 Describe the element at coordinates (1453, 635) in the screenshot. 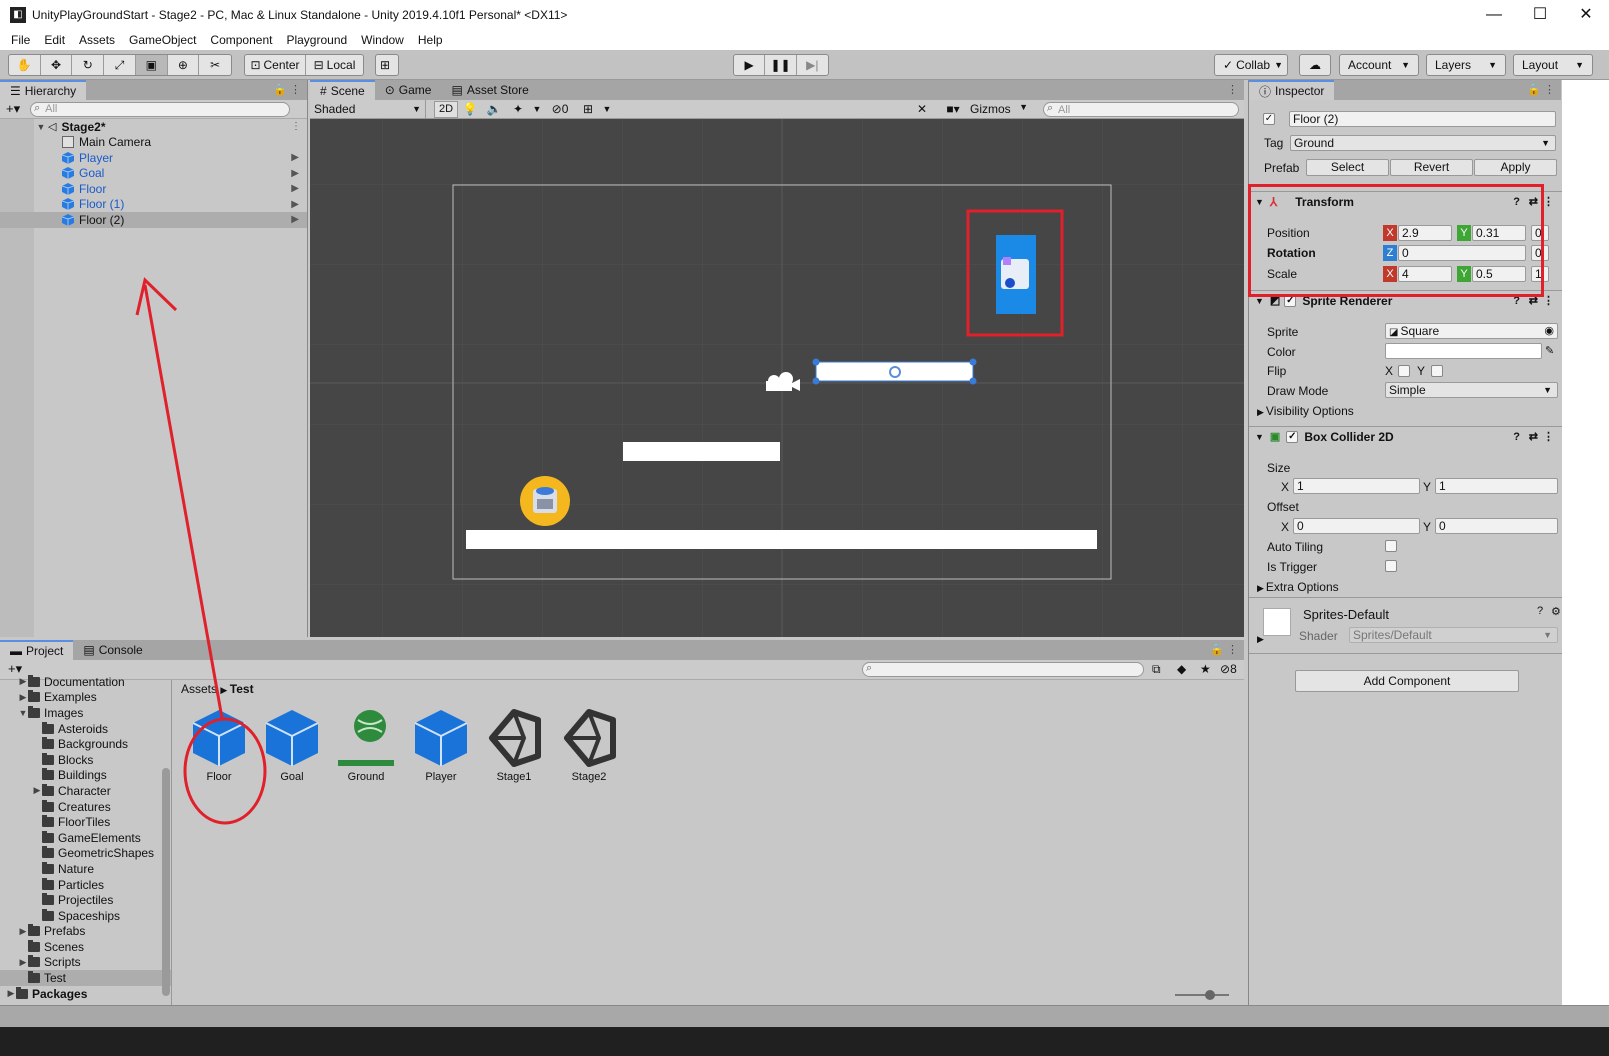

I see `shader-dropdown: Sprites/Default ▼` at that location.